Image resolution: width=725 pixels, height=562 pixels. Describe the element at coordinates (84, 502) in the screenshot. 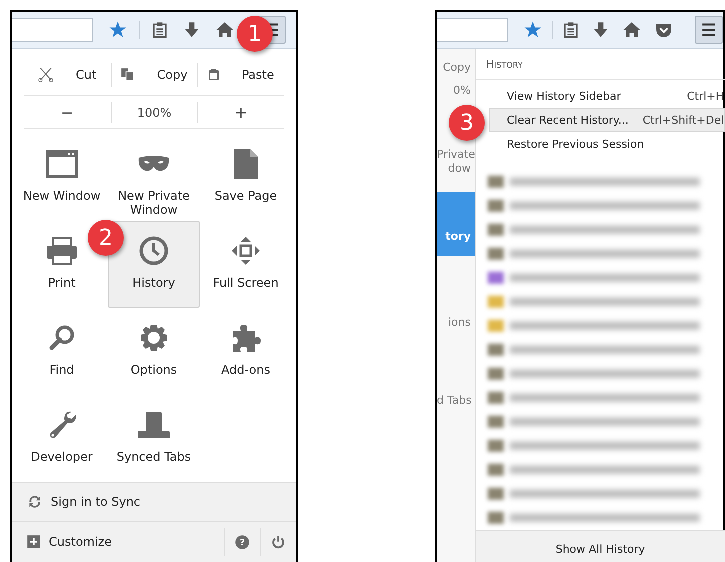

I see `sign-in-button: Sign in to Sync` at that location.